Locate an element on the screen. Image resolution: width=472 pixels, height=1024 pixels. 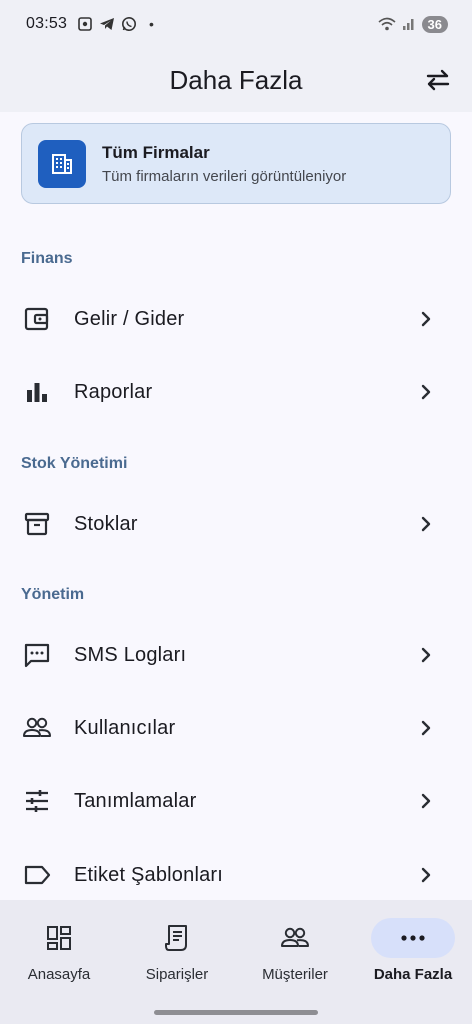
section-header-finans: Finans is located at coordinates (47, 258).